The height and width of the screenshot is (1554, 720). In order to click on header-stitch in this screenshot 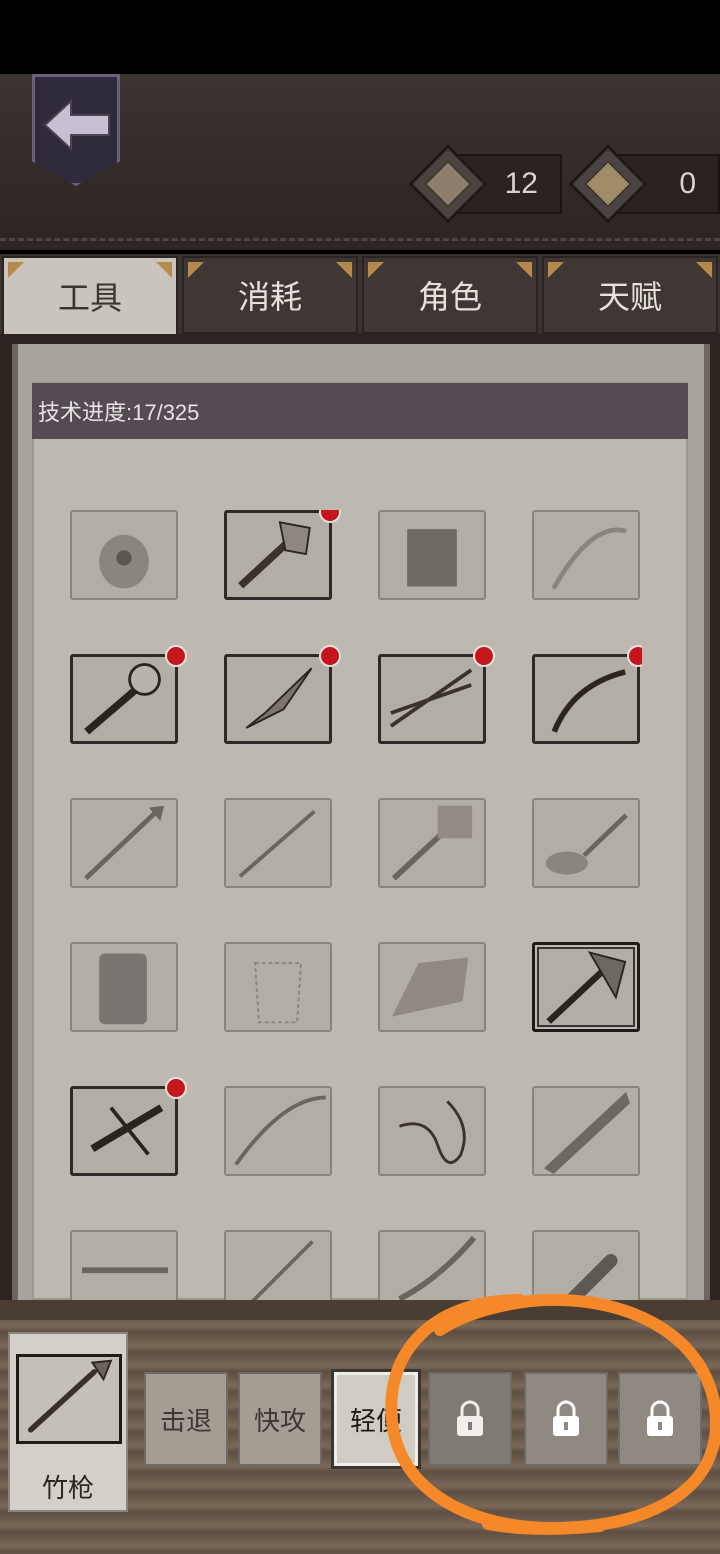, I will do `click(360, 240)`.